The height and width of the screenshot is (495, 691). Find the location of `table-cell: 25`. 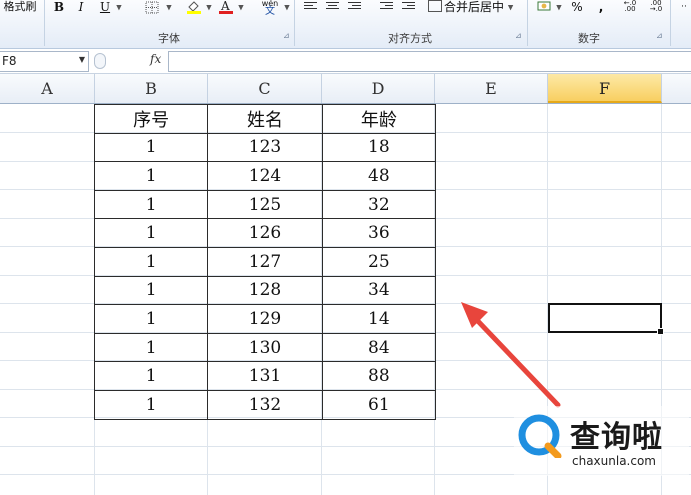

table-cell: 25 is located at coordinates (379, 261).